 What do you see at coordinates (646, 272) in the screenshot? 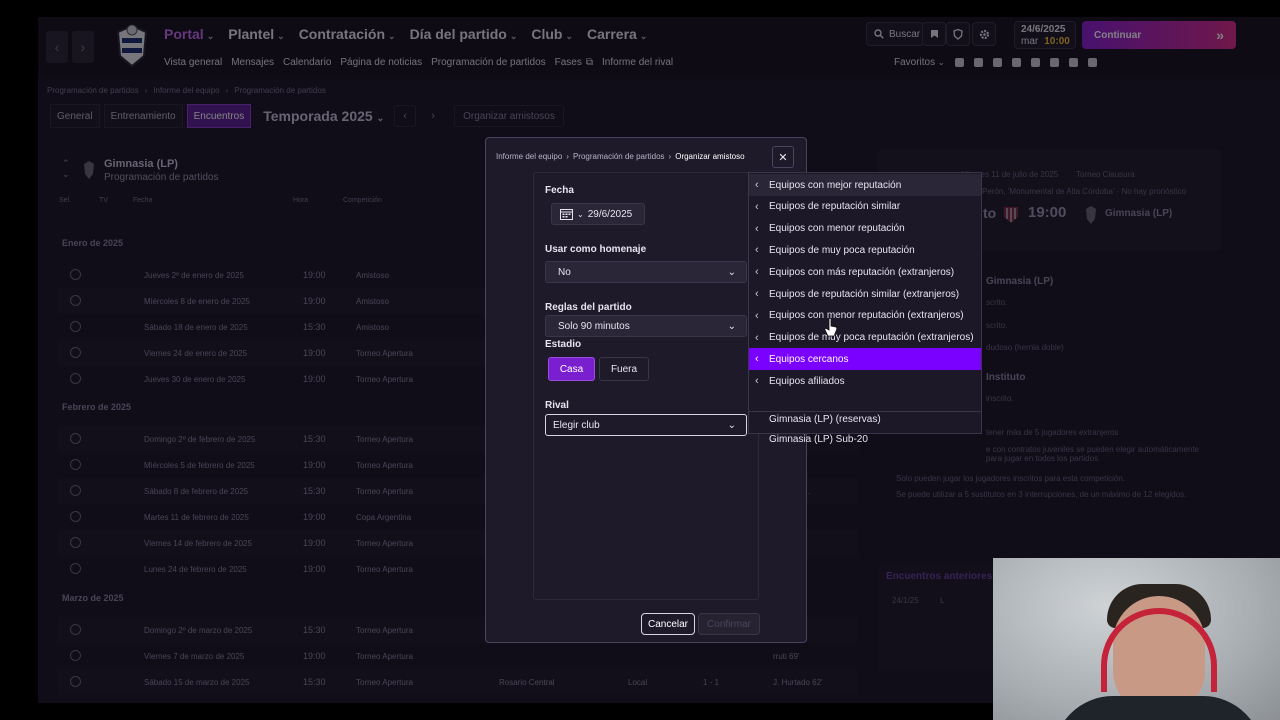
I see `homenaje-select: No ⌄` at bounding box center [646, 272].